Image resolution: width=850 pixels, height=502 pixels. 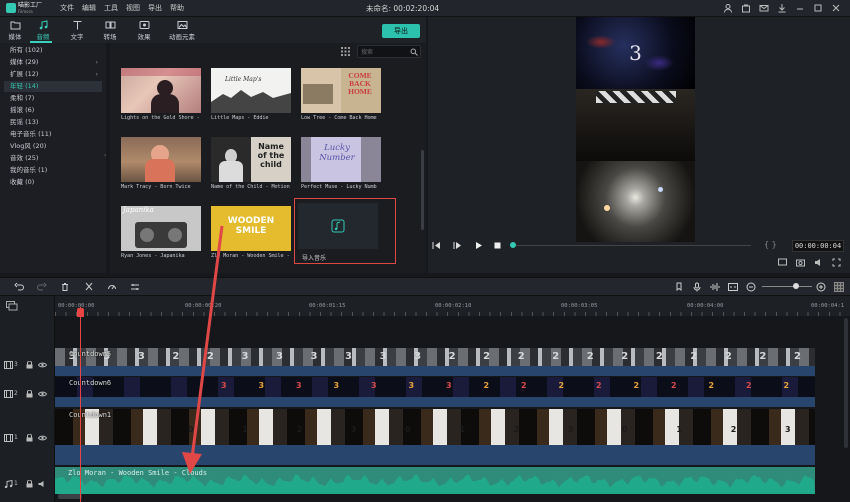 What do you see at coordinates (435, 362) in the screenshot?
I see `video-clip-countdown5: 3332233333322222222222 Countdown5` at bounding box center [435, 362].